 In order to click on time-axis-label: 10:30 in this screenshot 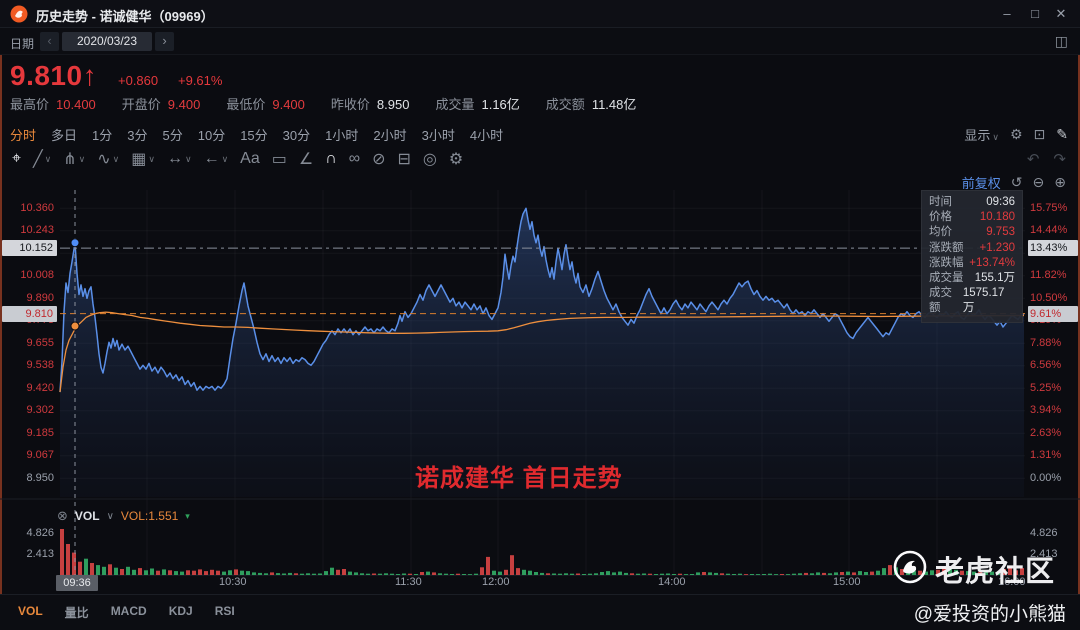, I will do `click(233, 582)`.